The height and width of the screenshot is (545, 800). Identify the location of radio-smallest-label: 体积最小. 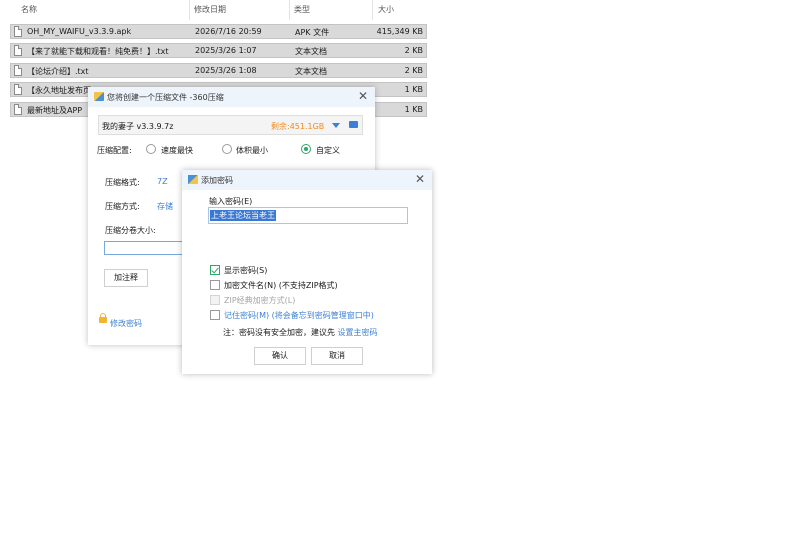
(252, 150).